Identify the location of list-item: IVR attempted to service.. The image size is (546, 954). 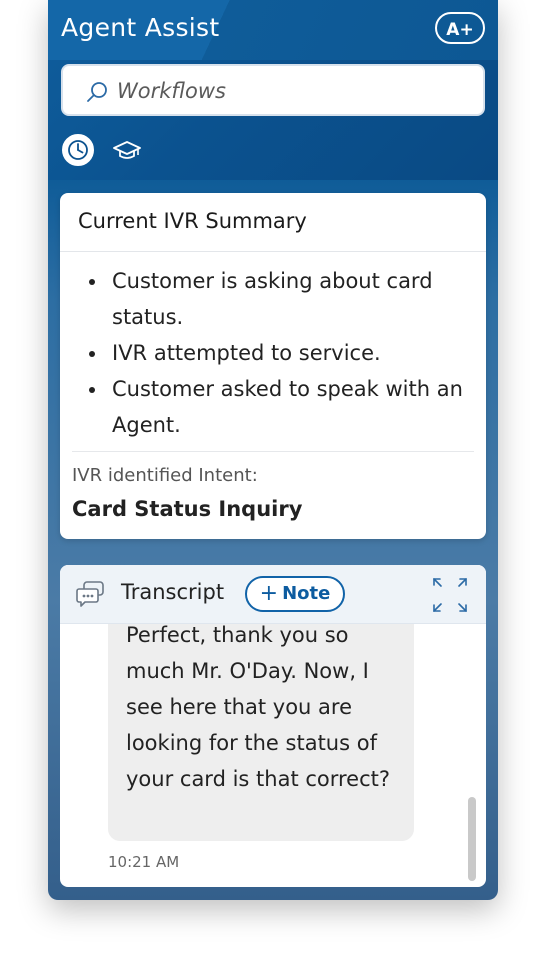
(298, 353).